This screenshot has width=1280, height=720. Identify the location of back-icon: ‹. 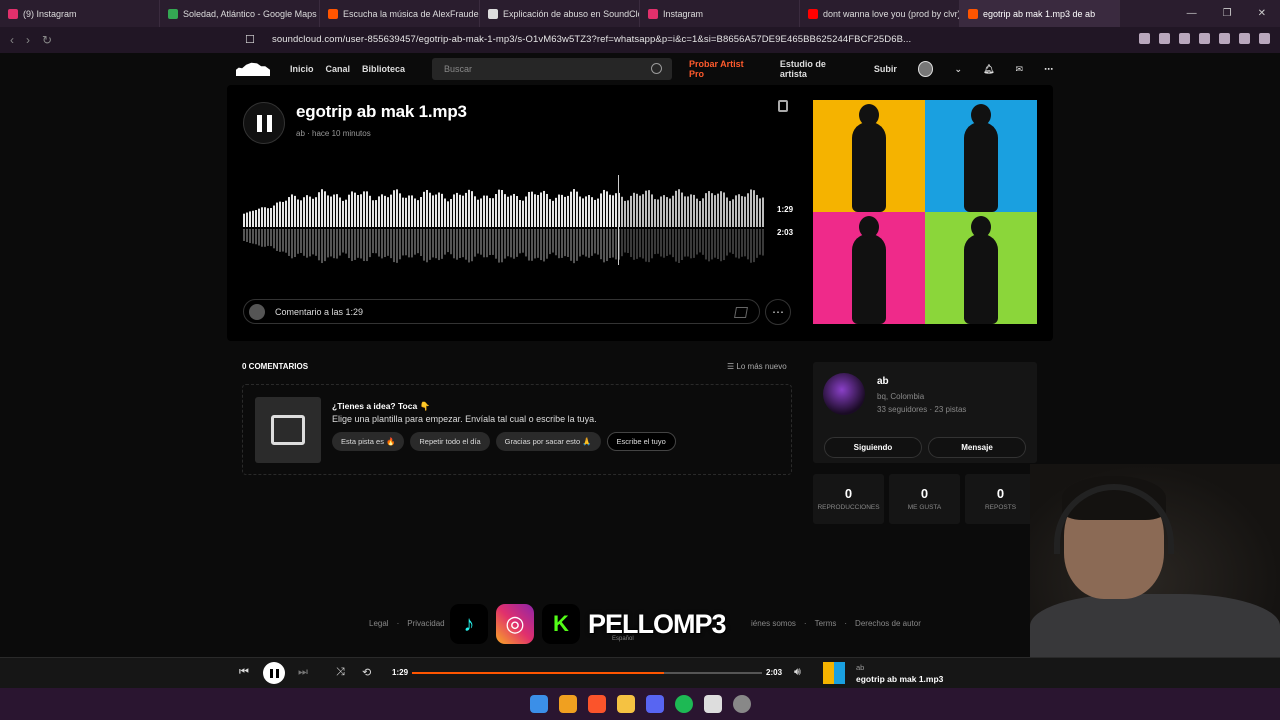
(12, 40).